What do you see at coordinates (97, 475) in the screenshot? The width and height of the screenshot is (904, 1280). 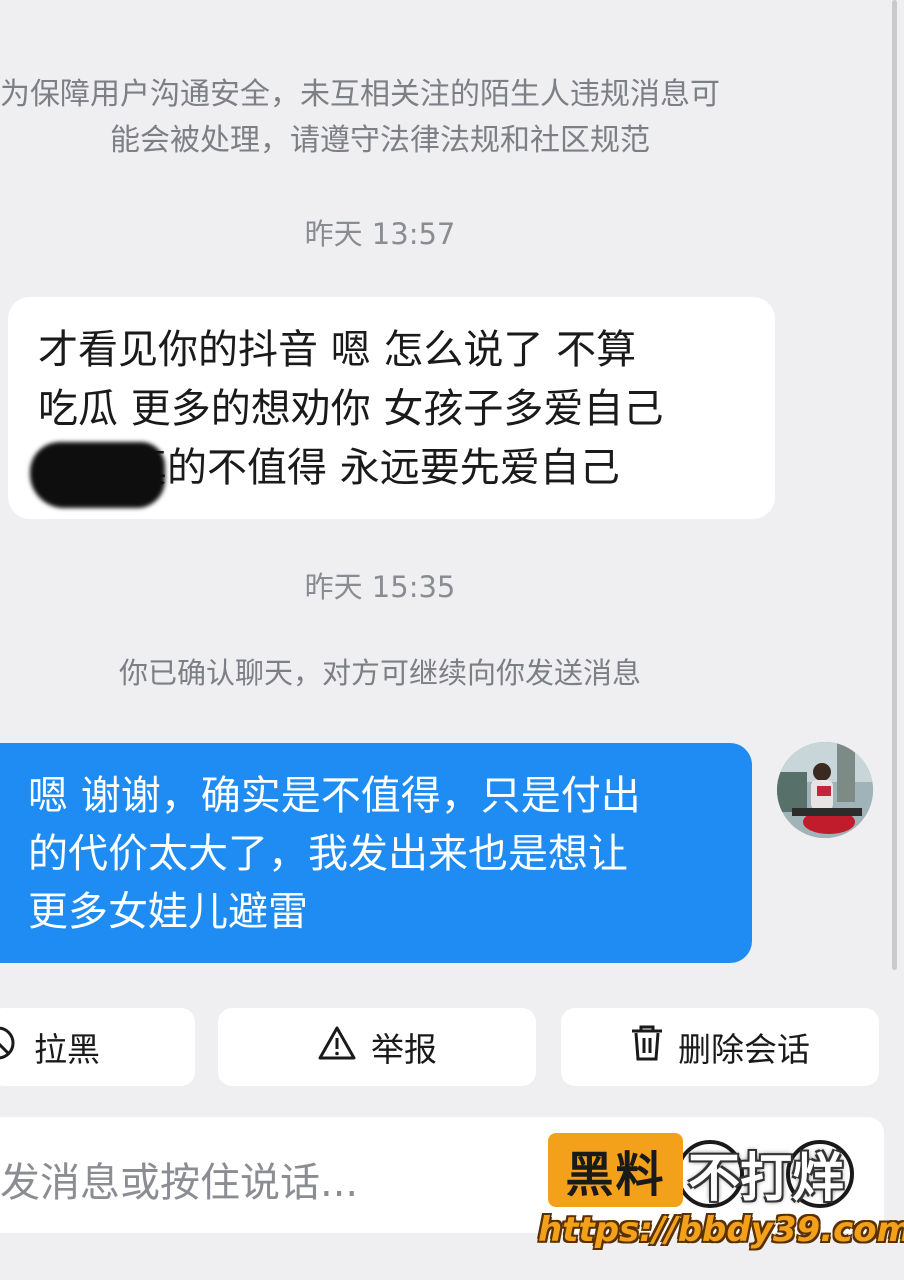 I see `redaction-mark` at bounding box center [97, 475].